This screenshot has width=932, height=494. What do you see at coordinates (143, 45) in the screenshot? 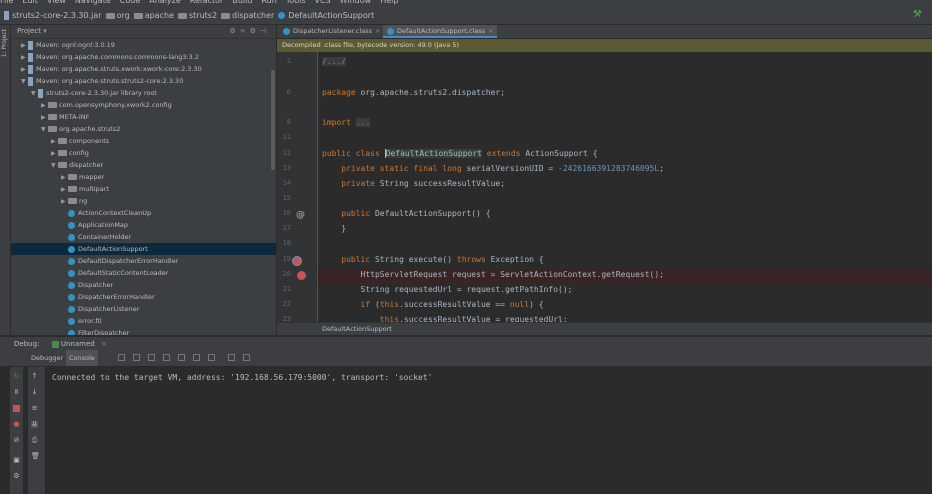
I see `tree-item: ▶ Maven: ognl:ognl:3.0.19` at bounding box center [143, 45].